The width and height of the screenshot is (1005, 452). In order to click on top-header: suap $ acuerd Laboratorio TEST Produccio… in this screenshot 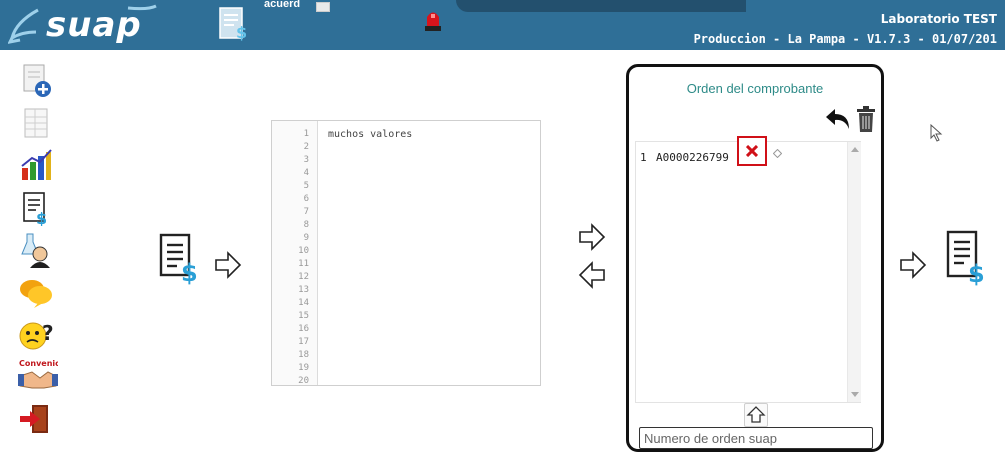, I will do `click(502, 25)`.